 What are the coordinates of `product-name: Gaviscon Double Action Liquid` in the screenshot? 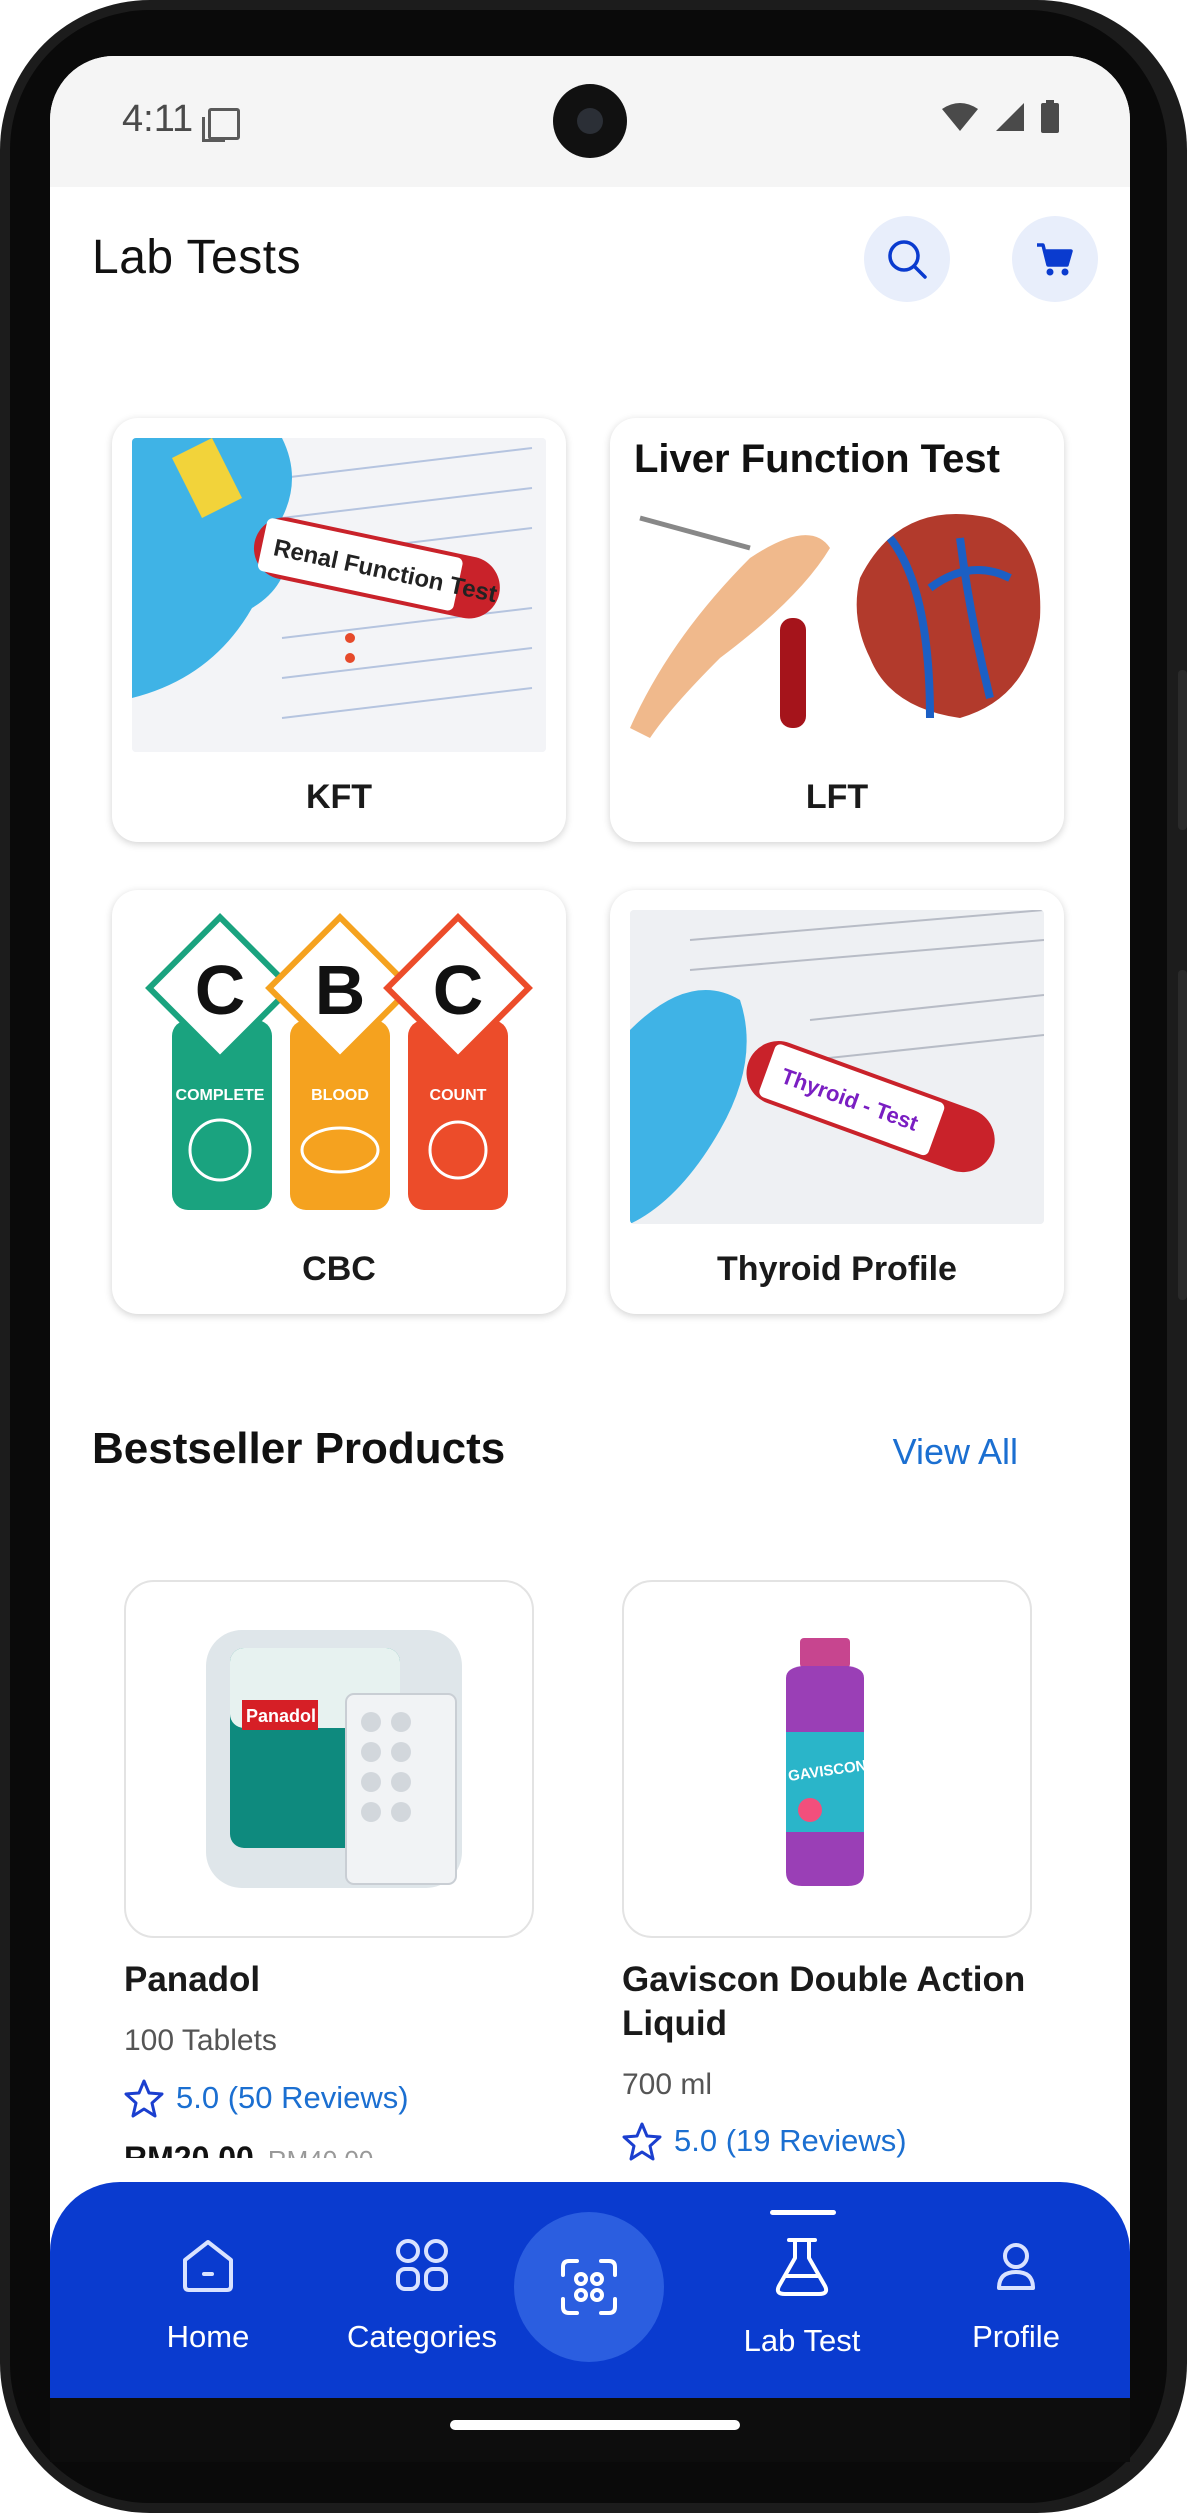 It's located at (837, 2002).